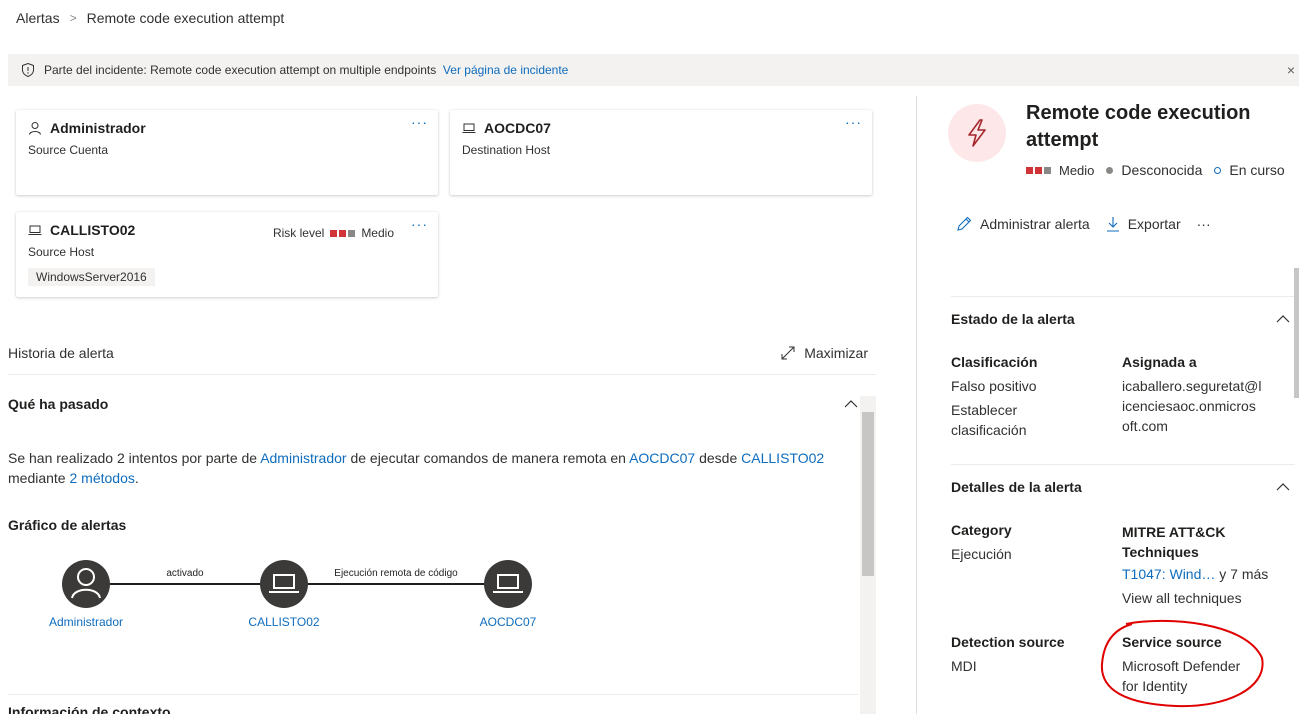 This screenshot has width=1299, height=714. What do you see at coordinates (61, 353) in the screenshot?
I see `alert-history-title: Historia de alerta` at bounding box center [61, 353].